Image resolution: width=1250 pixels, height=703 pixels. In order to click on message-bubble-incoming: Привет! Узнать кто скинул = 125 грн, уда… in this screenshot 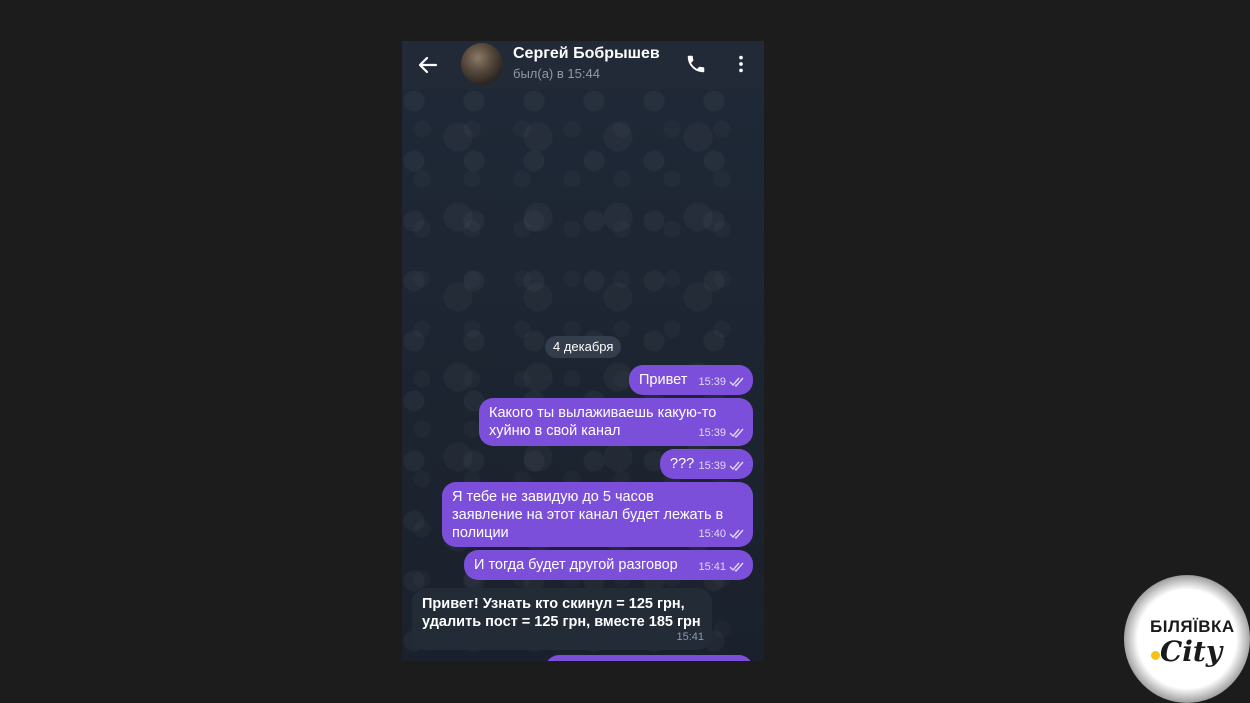, I will do `click(562, 619)`.